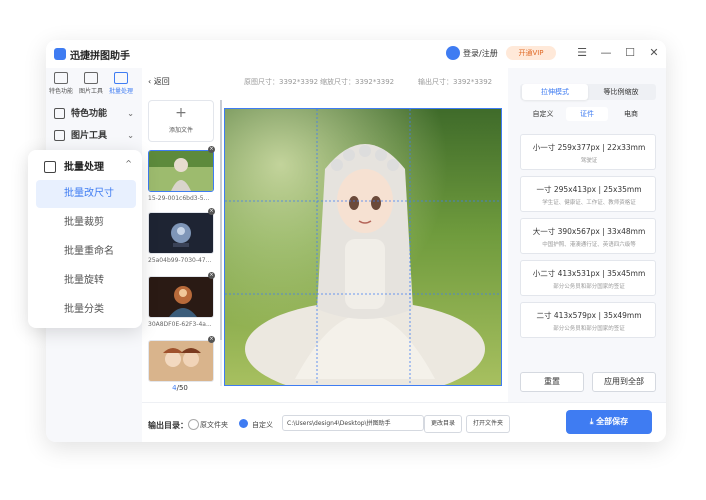 The width and height of the screenshot is (706, 500). I want to click on thumbnail-scrollbar, so click(221, 243).